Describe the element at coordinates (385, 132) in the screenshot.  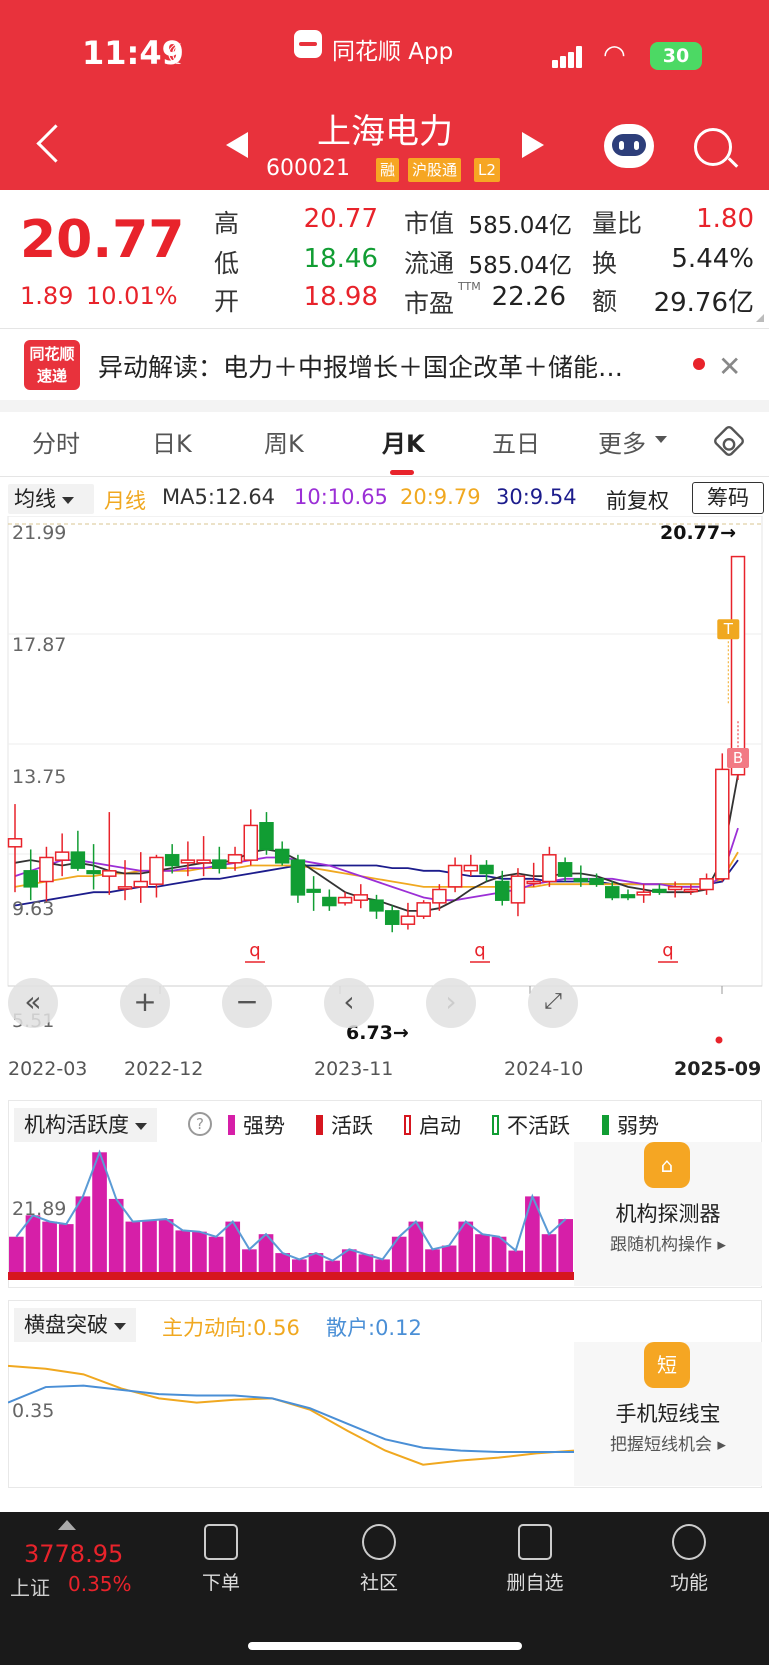
I see `stock-name: 上海电力` at that location.